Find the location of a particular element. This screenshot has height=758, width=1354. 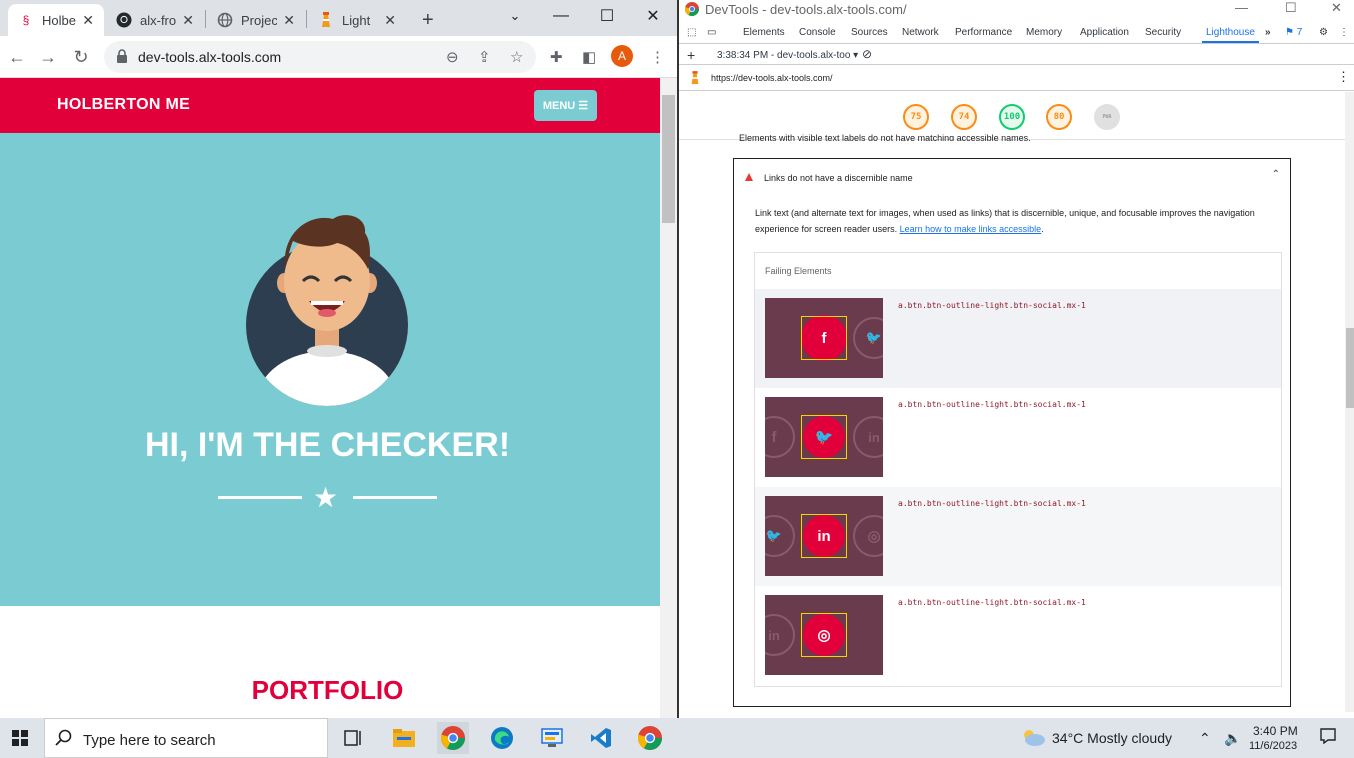

highlight-box is located at coordinates (824, 437).